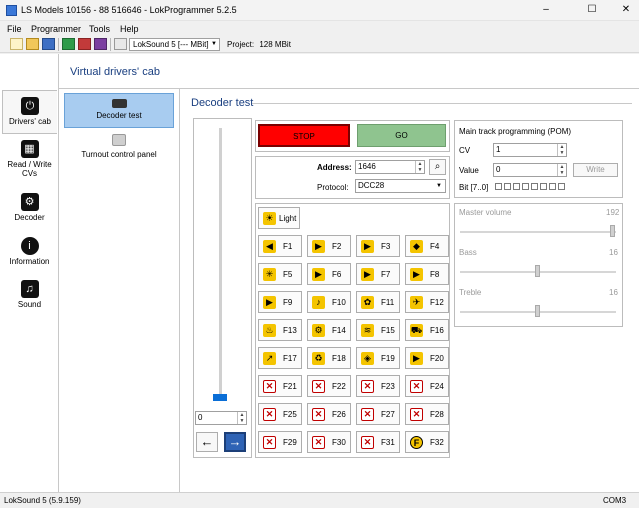  What do you see at coordinates (626, 10) in the screenshot?
I see `close-button: ✕` at bounding box center [626, 10].